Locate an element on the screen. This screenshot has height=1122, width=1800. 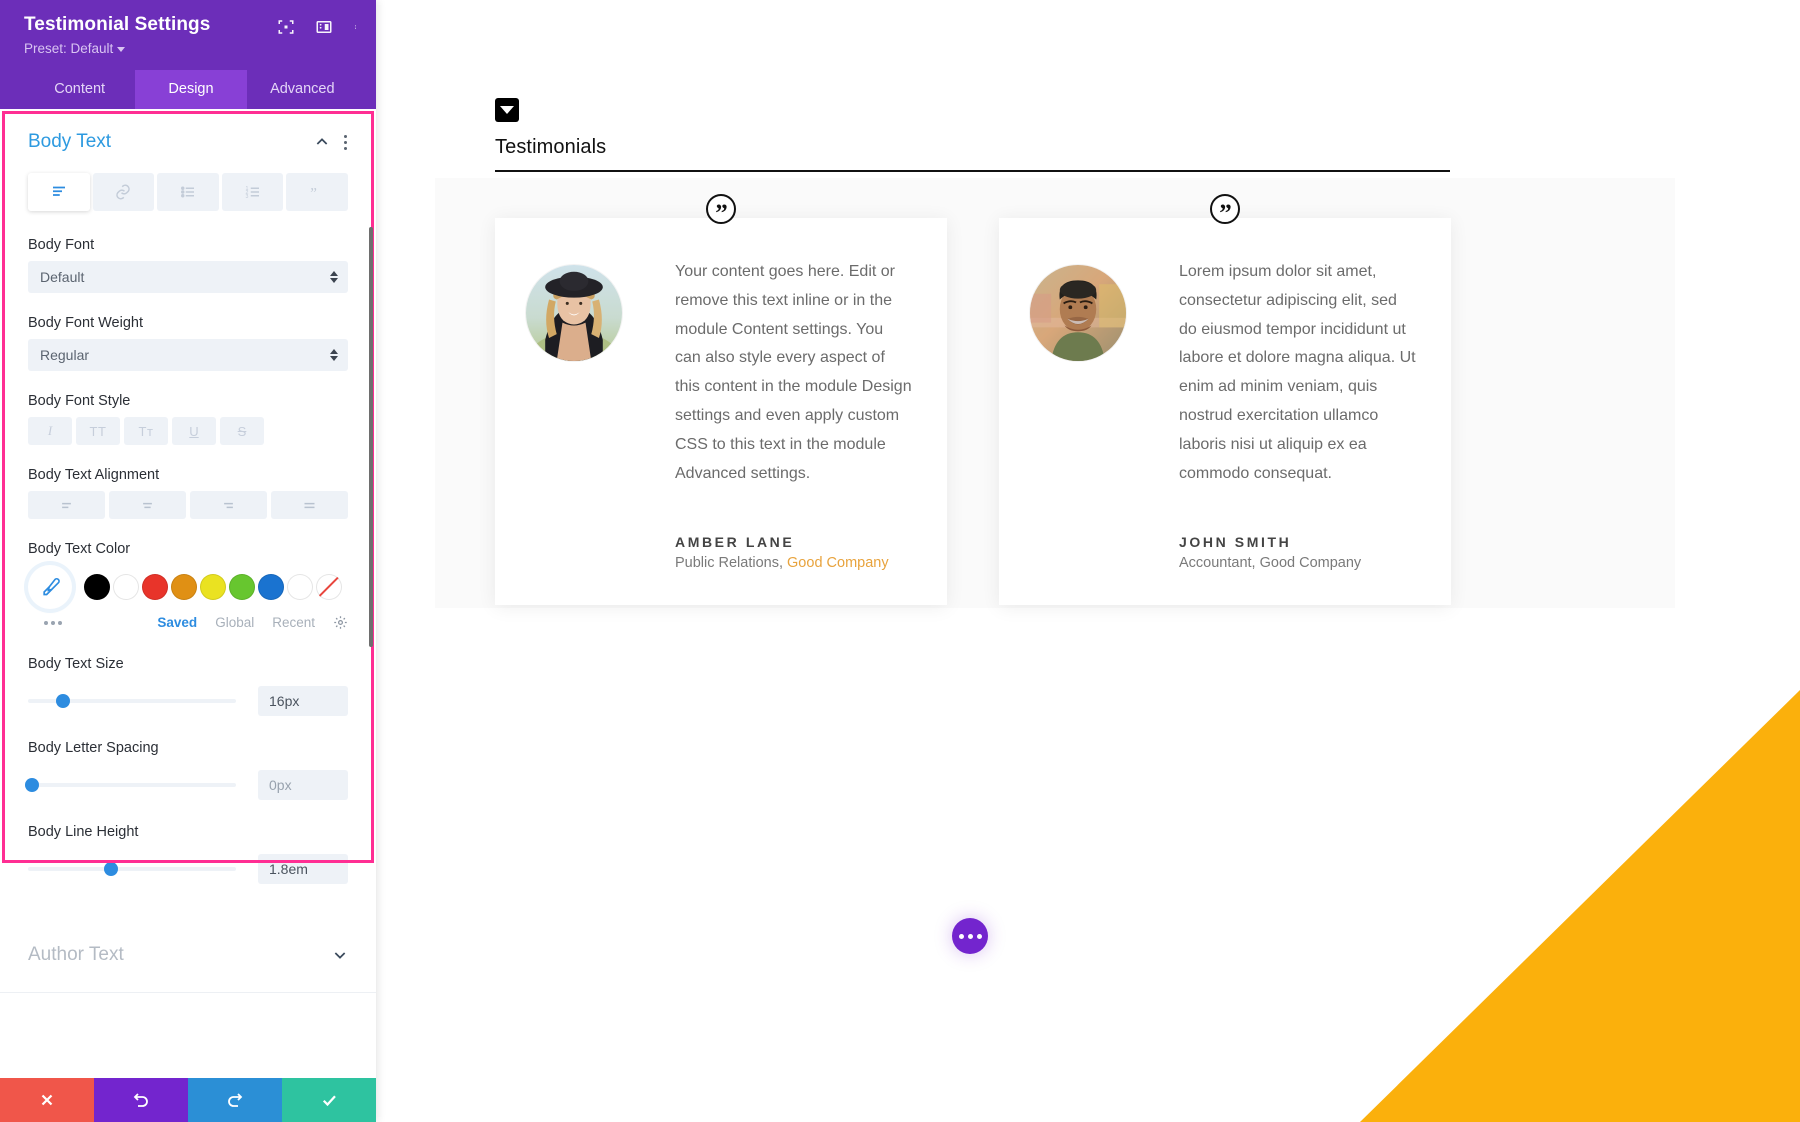
italic-button: I is located at coordinates (50, 431).